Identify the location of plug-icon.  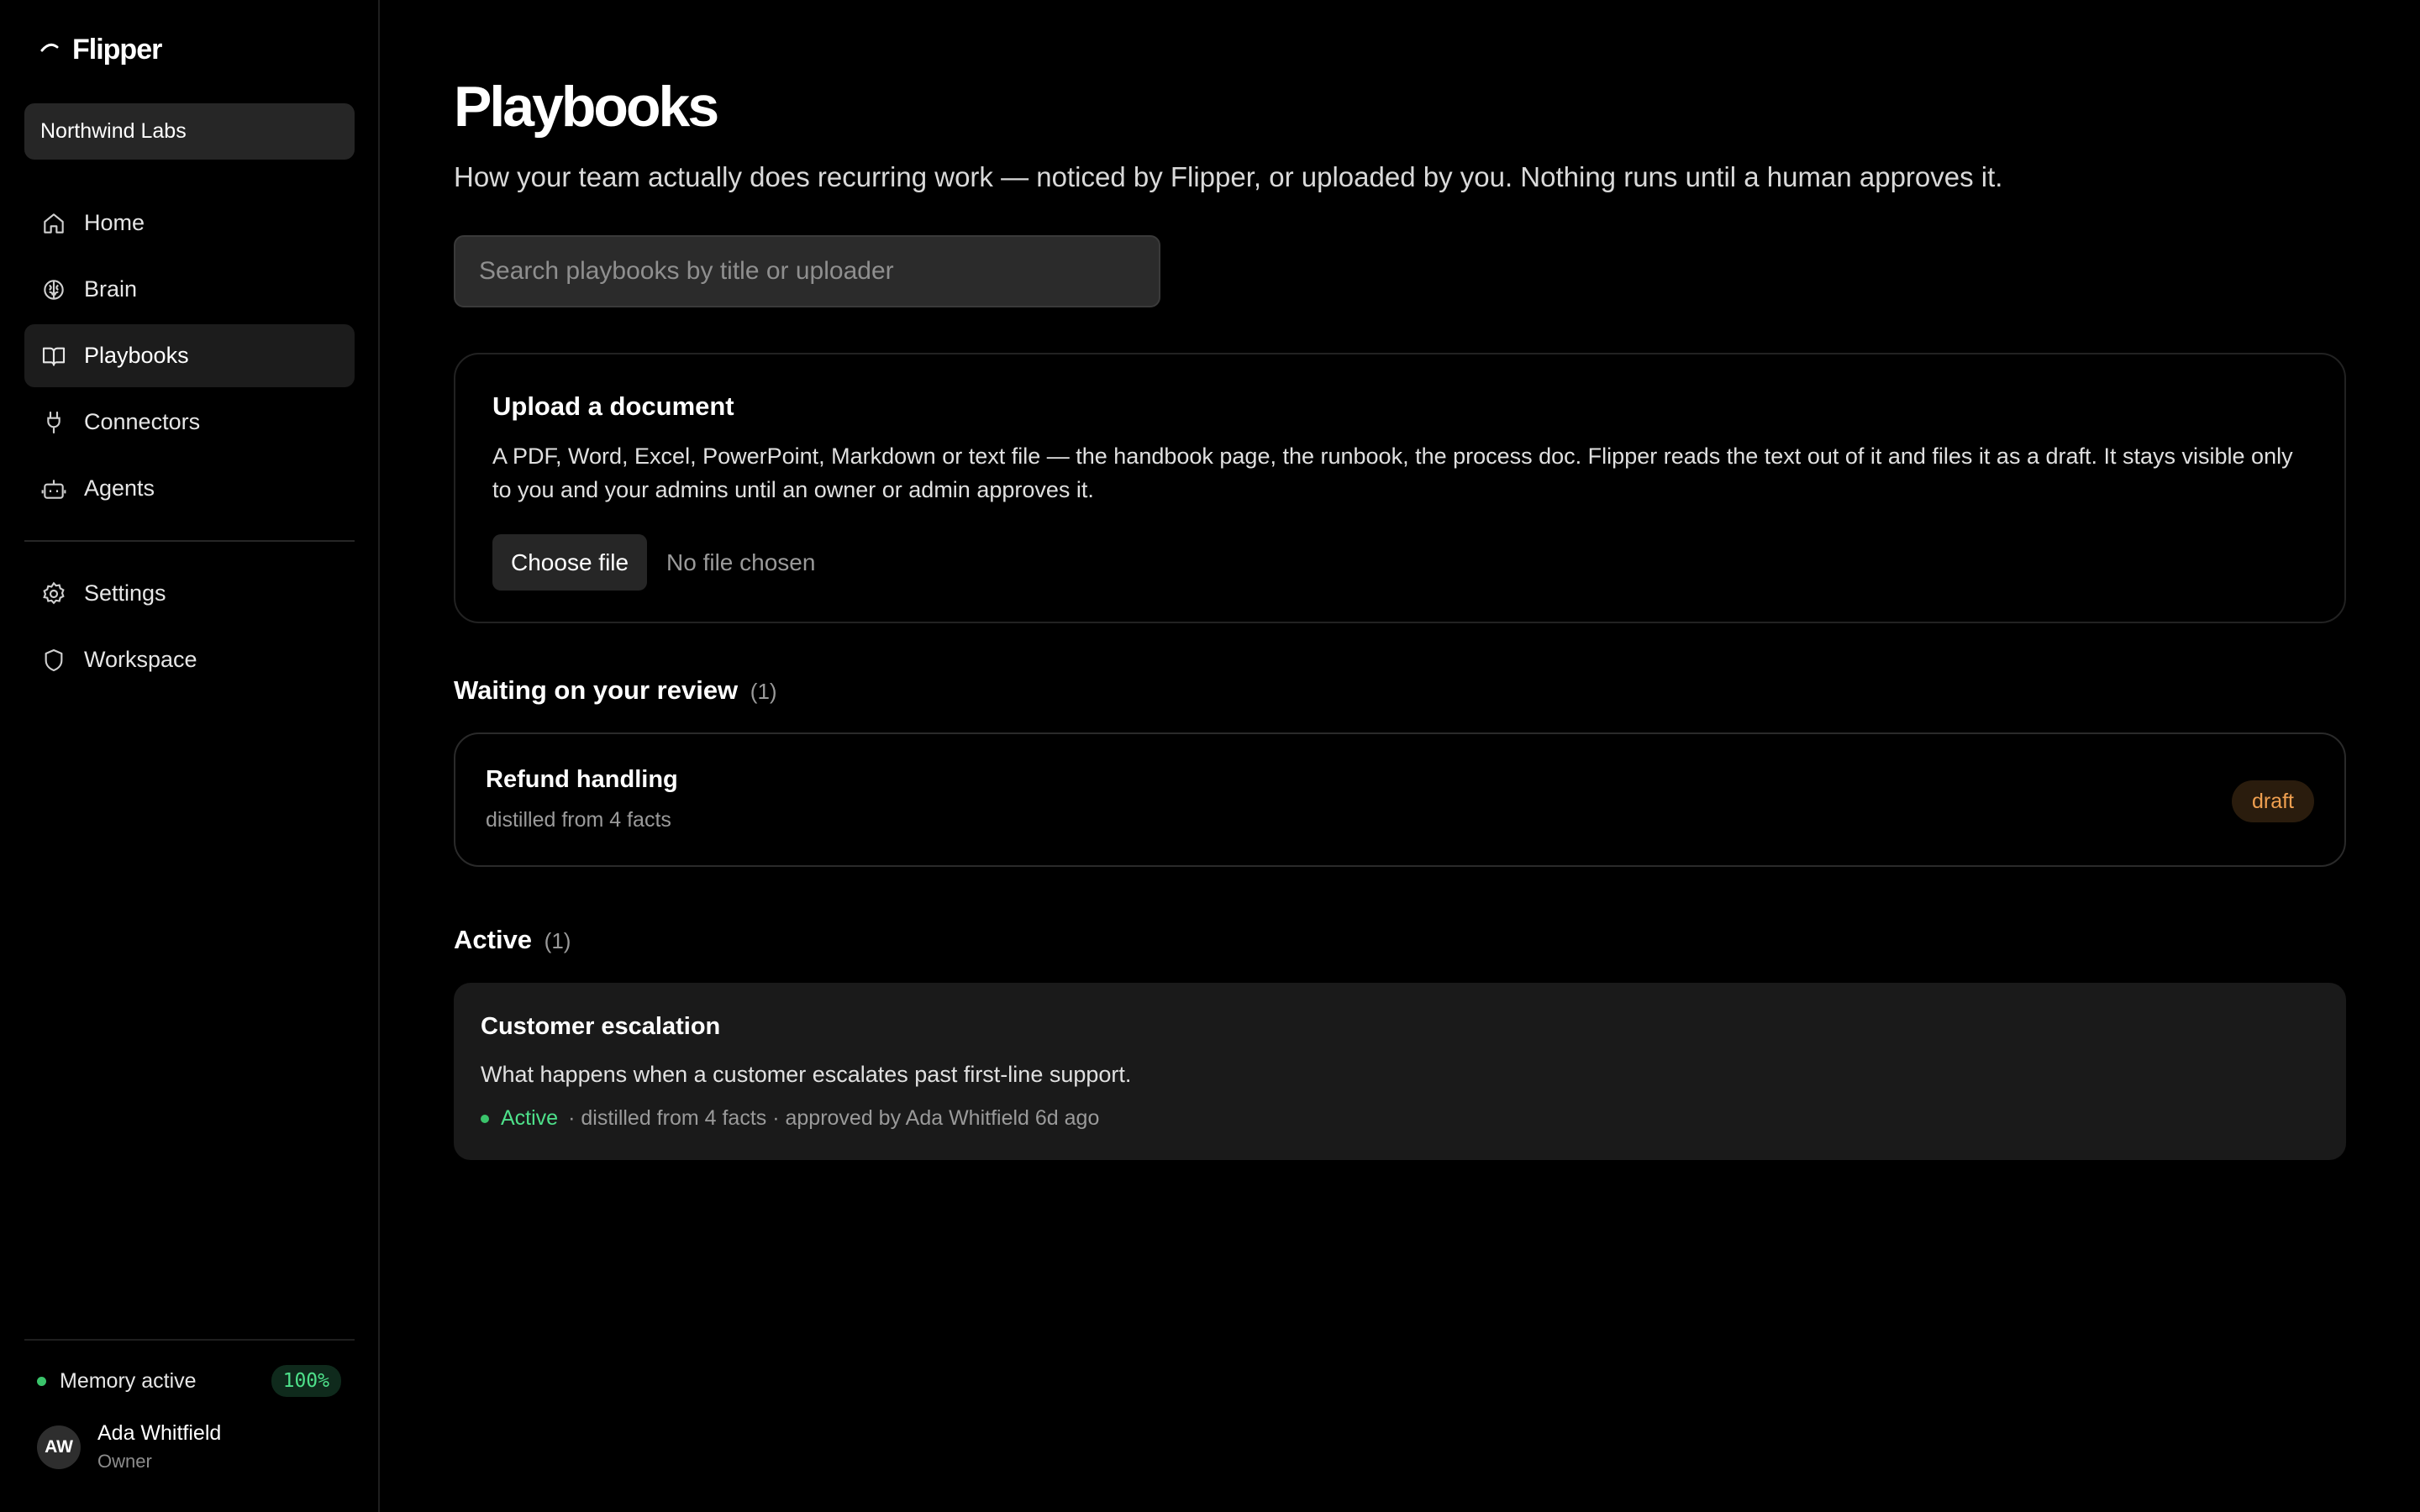
(53, 422).